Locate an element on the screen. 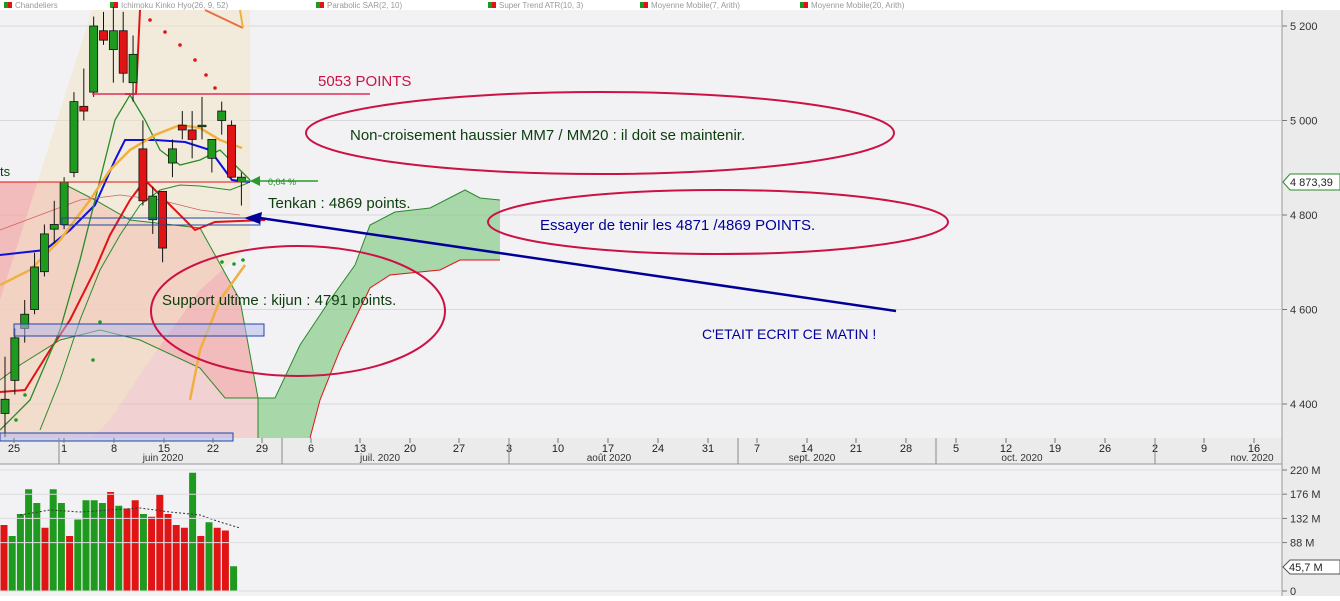 The image size is (1340, 601). annotation-5053-points: 5053 POINTS is located at coordinates (364, 81).